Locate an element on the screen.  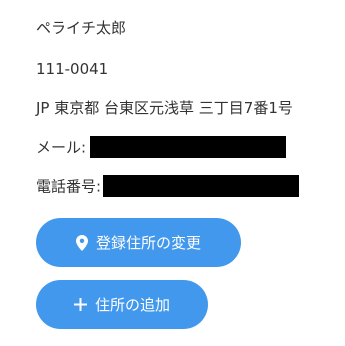
add-address-button: 住所の追加 is located at coordinates (122, 304).